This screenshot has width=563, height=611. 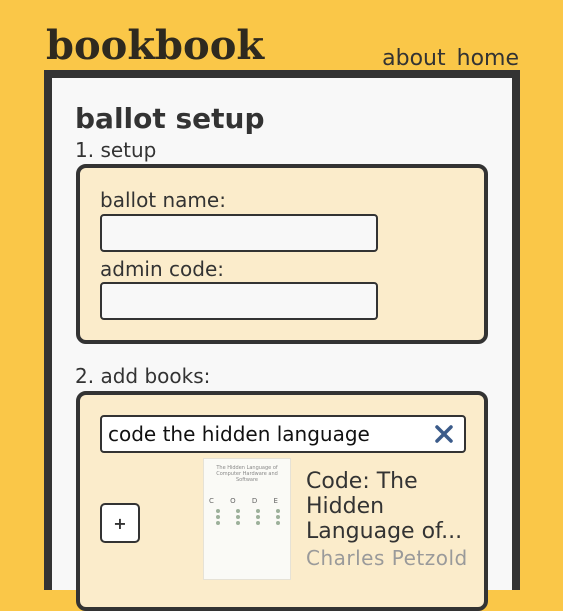 I want to click on book-author: Charles Petzold, so click(x=387, y=558).